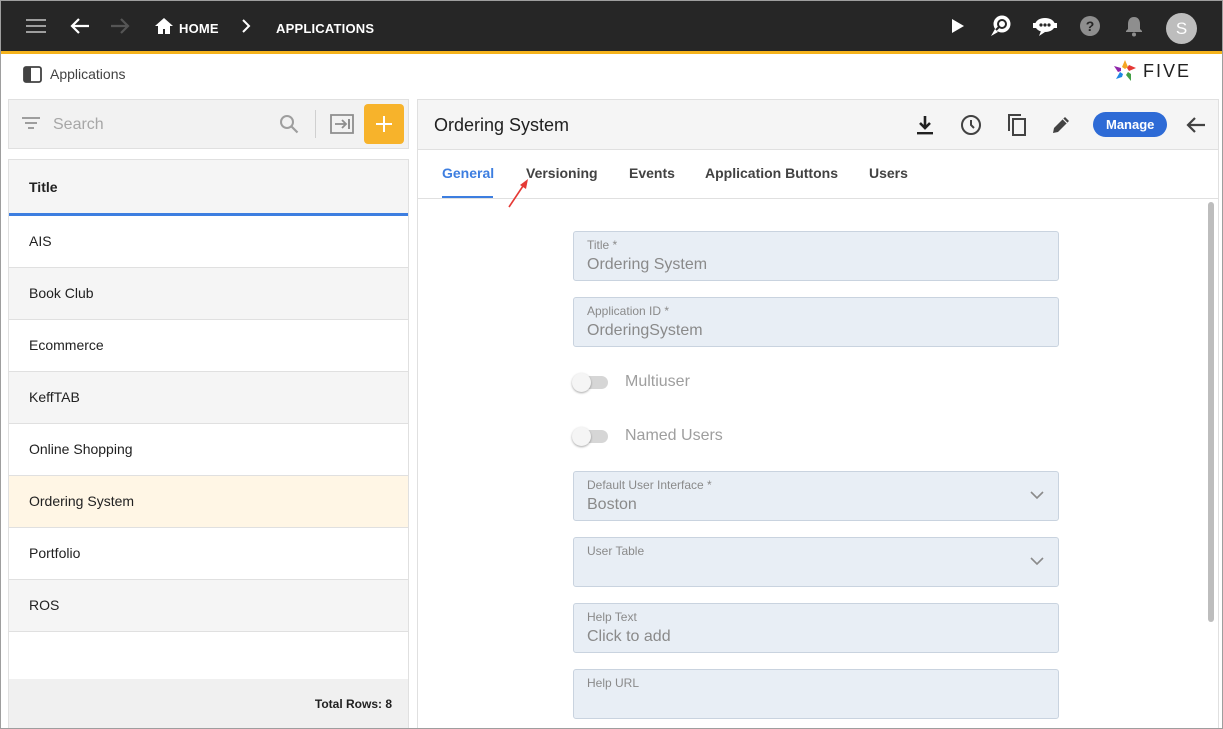 This screenshot has width=1223, height=729. I want to click on top-bar: HOME APPLICATIONS ? S, so click(611, 27).